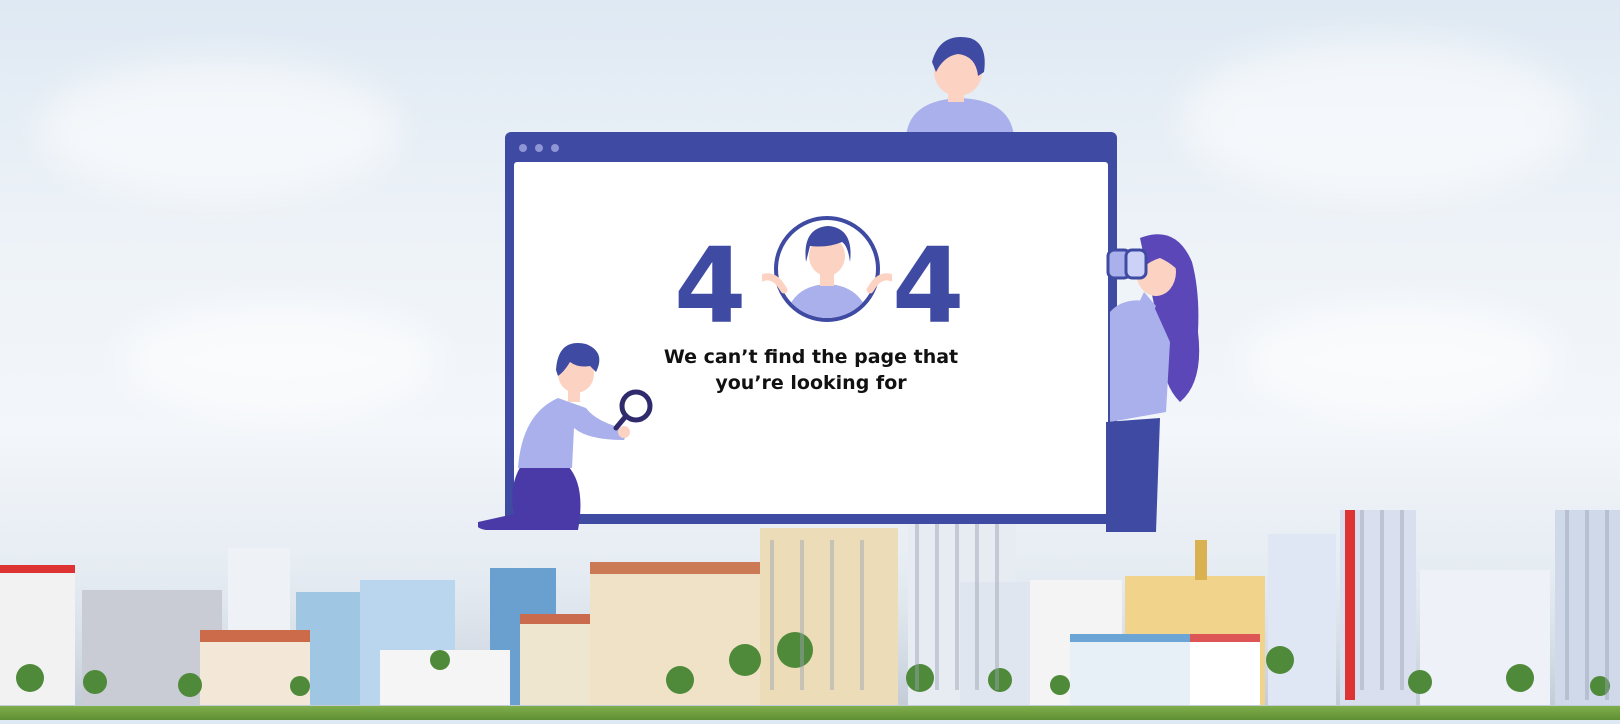 The image size is (1620, 724). What do you see at coordinates (960, 86) in the screenshot?
I see `person-peeking-icon` at bounding box center [960, 86].